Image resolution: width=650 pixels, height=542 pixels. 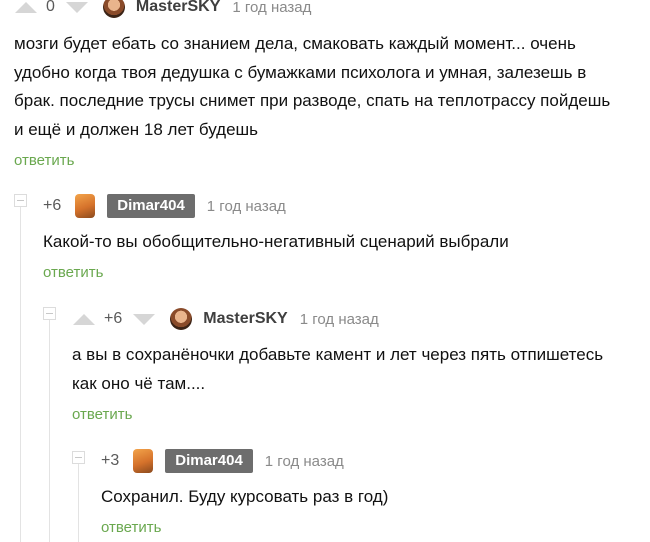 I want to click on comment-header: +6 MasterSKY 1 год назад, so click(x=225, y=319).